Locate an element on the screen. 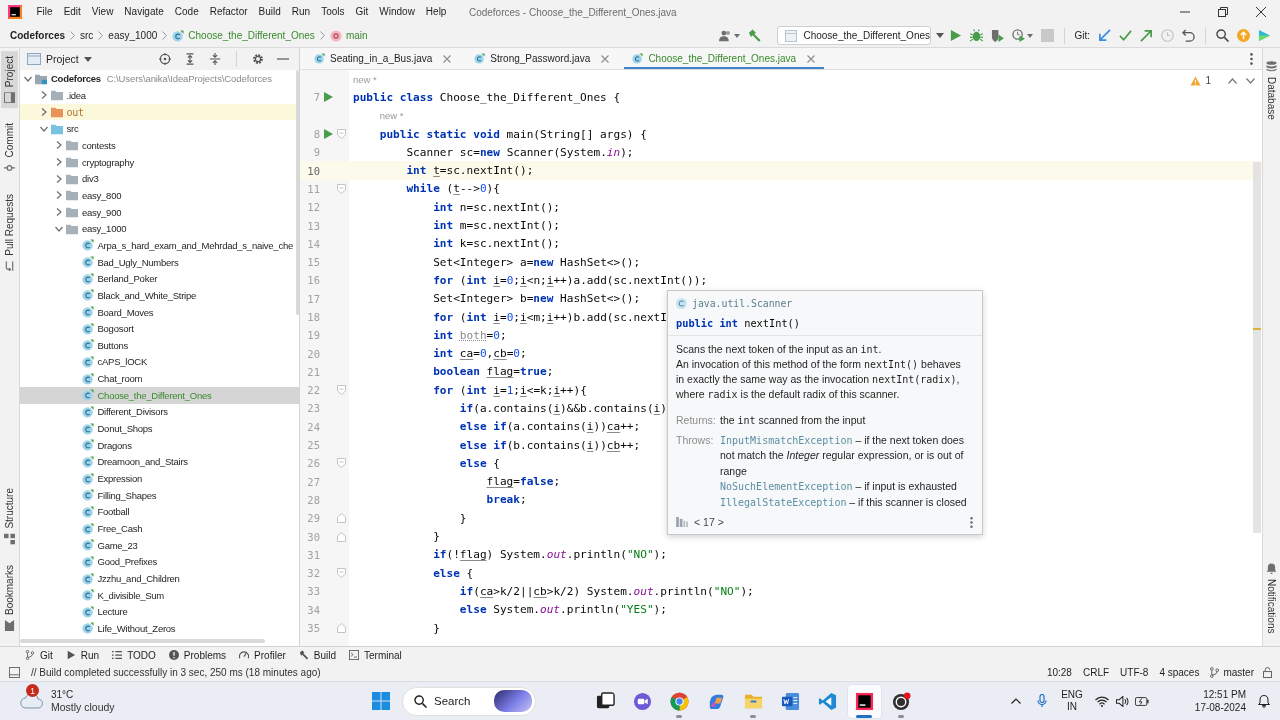 Image resolution: width=1280 pixels, height=720 pixels. crosshair-icon is located at coordinates (165, 59).